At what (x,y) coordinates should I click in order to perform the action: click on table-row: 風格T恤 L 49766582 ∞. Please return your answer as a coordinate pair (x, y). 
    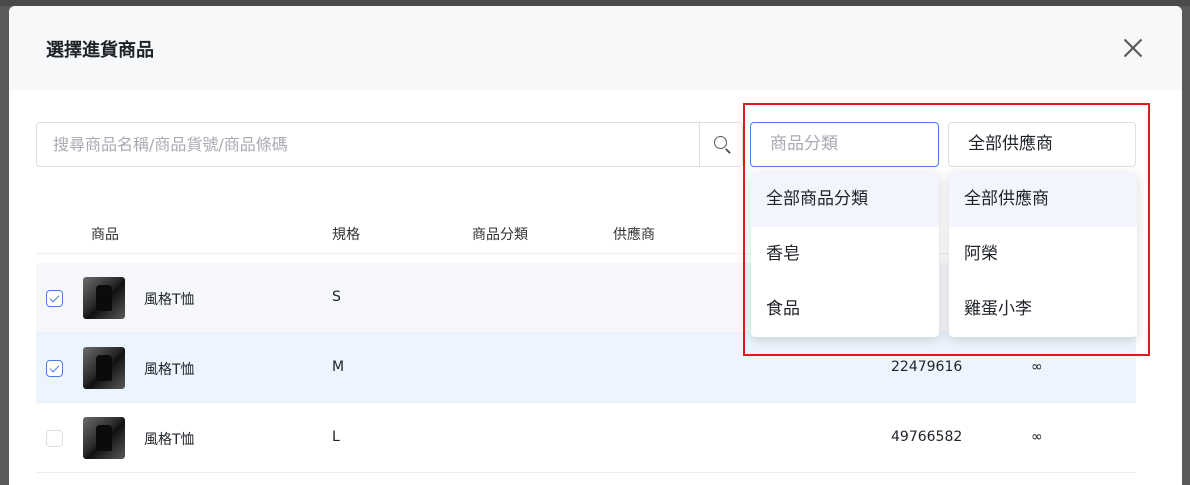
    Looking at the image, I should click on (586, 438).